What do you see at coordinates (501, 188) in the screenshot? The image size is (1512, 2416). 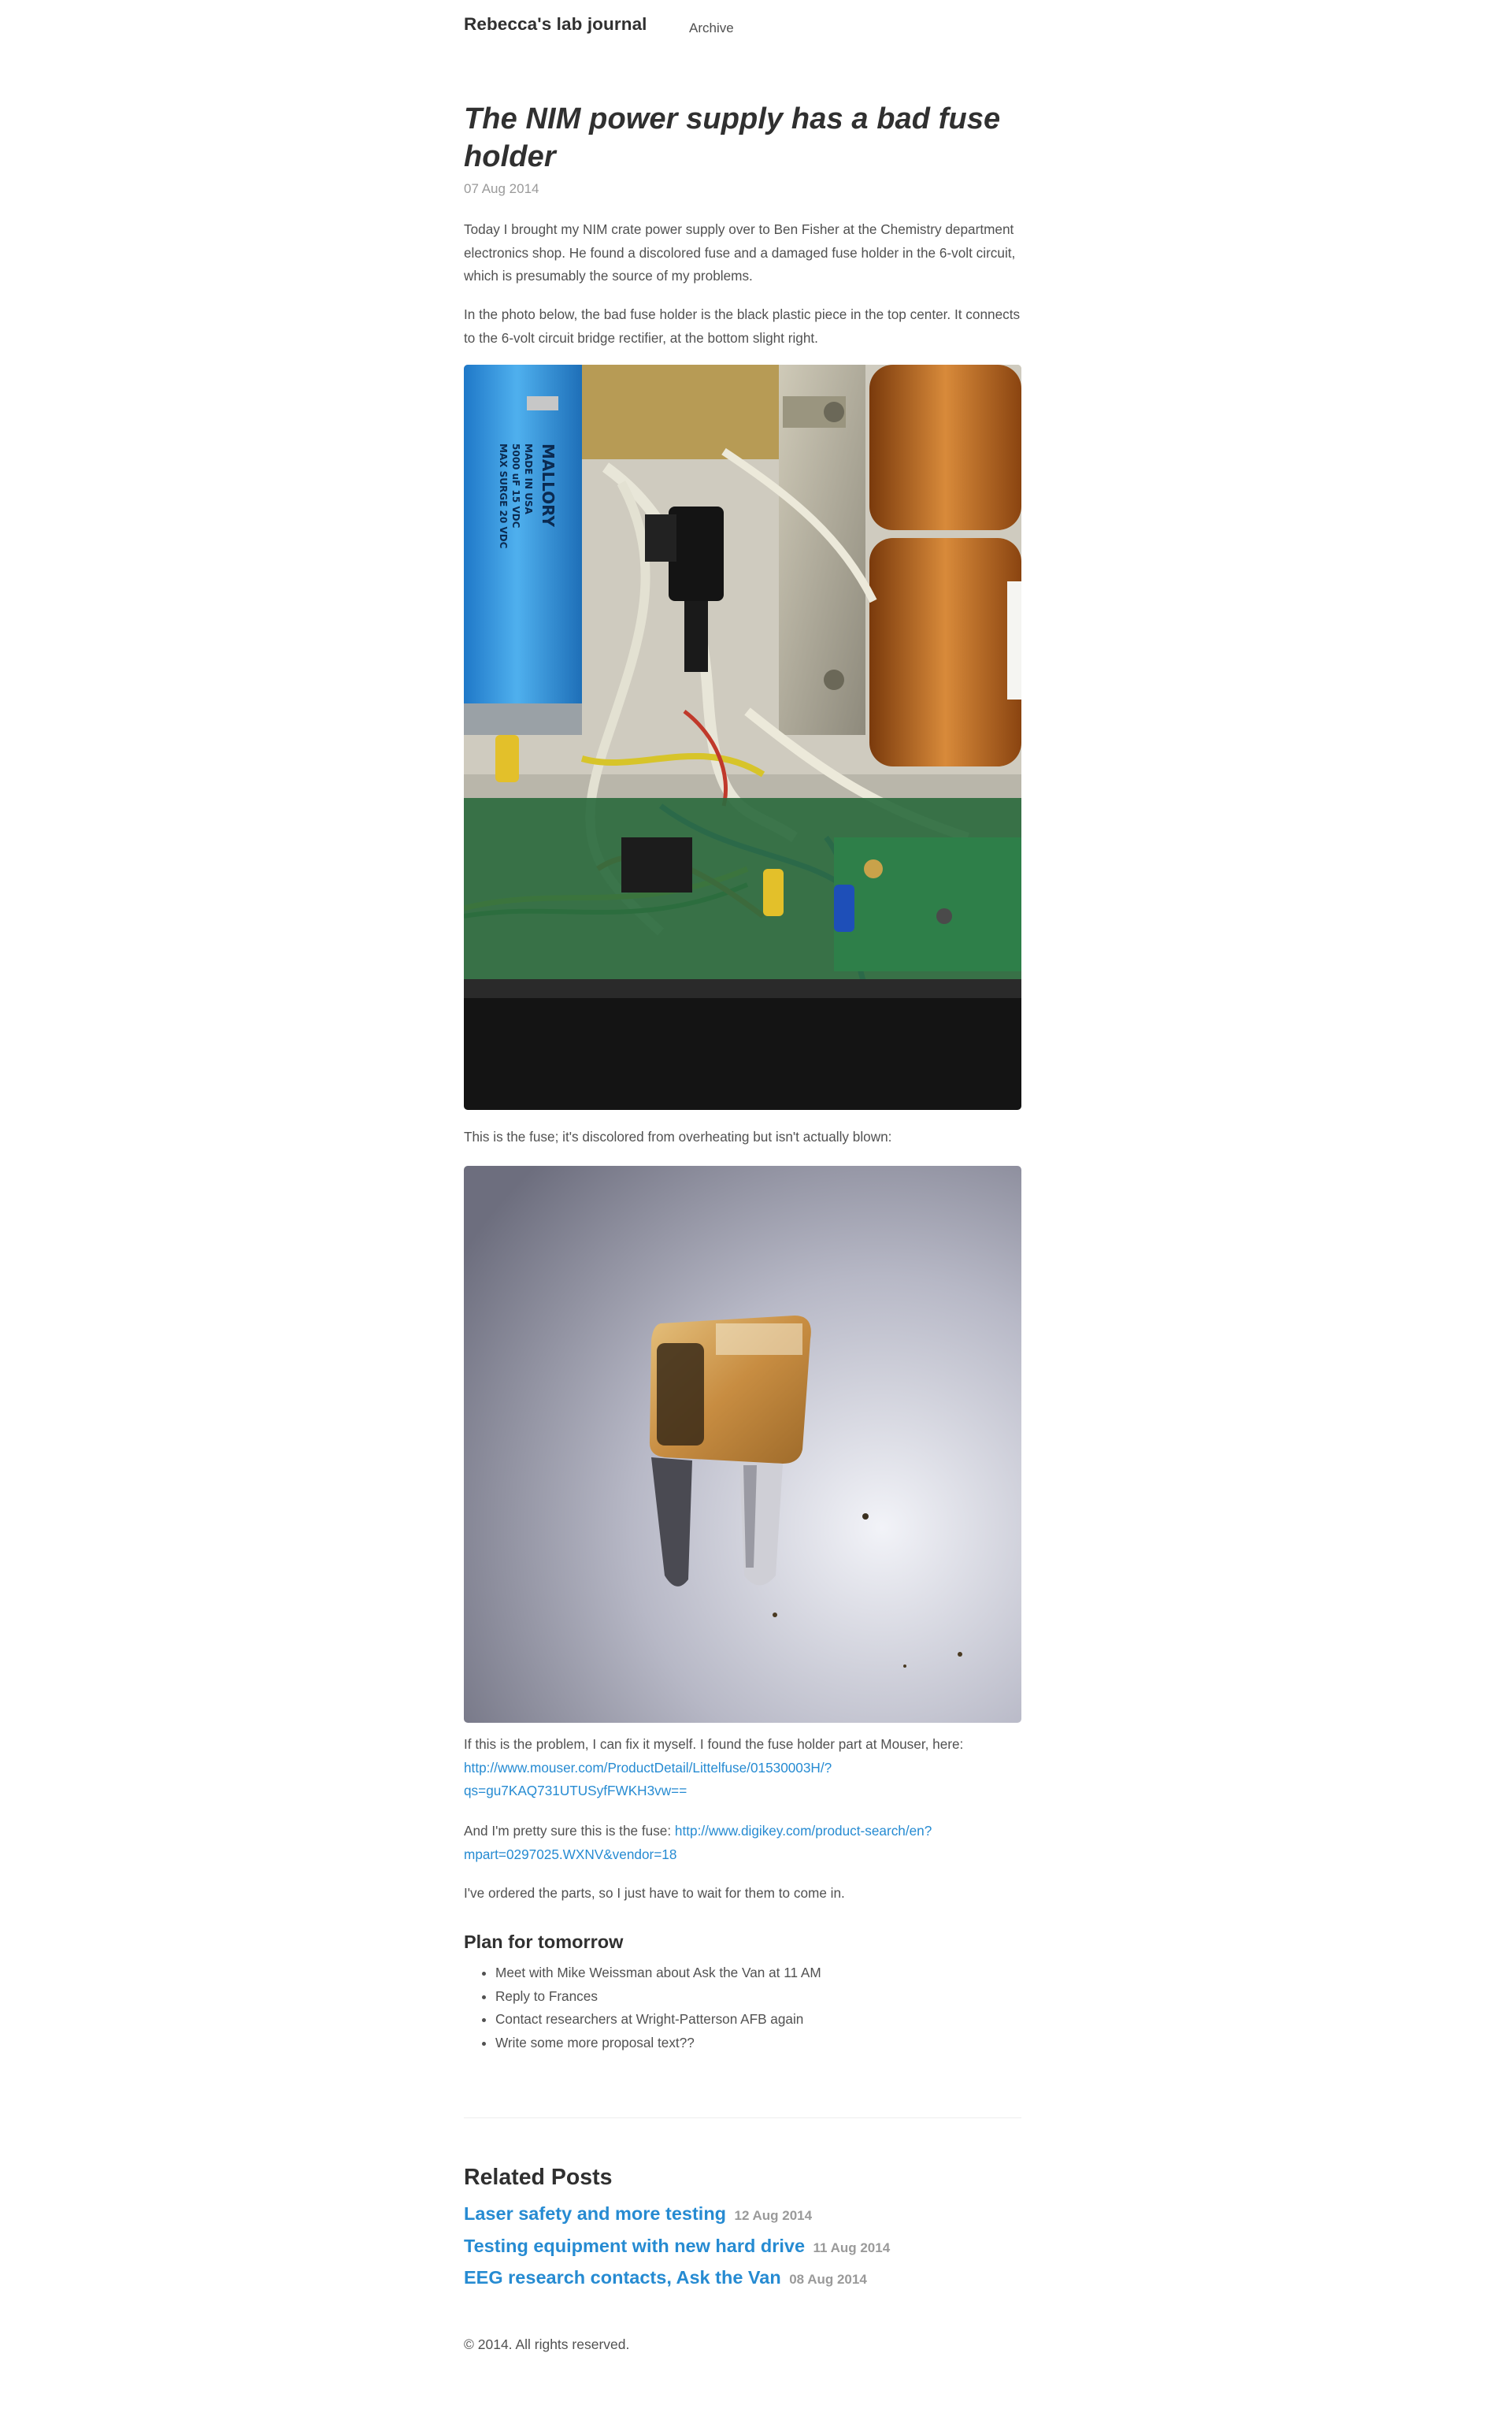 I see `post-date: 07 Aug 2014` at bounding box center [501, 188].